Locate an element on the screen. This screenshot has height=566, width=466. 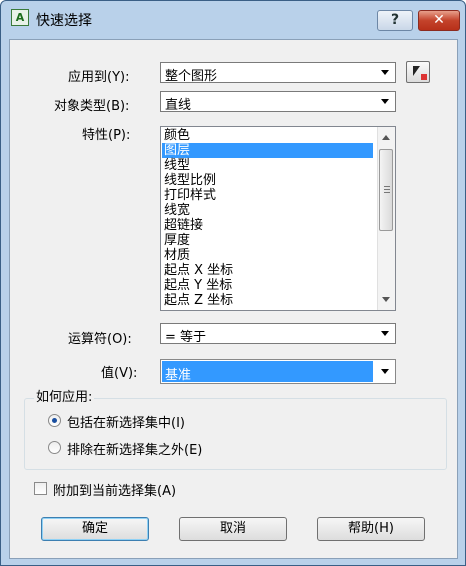
apply-to-dropdown: 整个图形 is located at coordinates (278, 73).